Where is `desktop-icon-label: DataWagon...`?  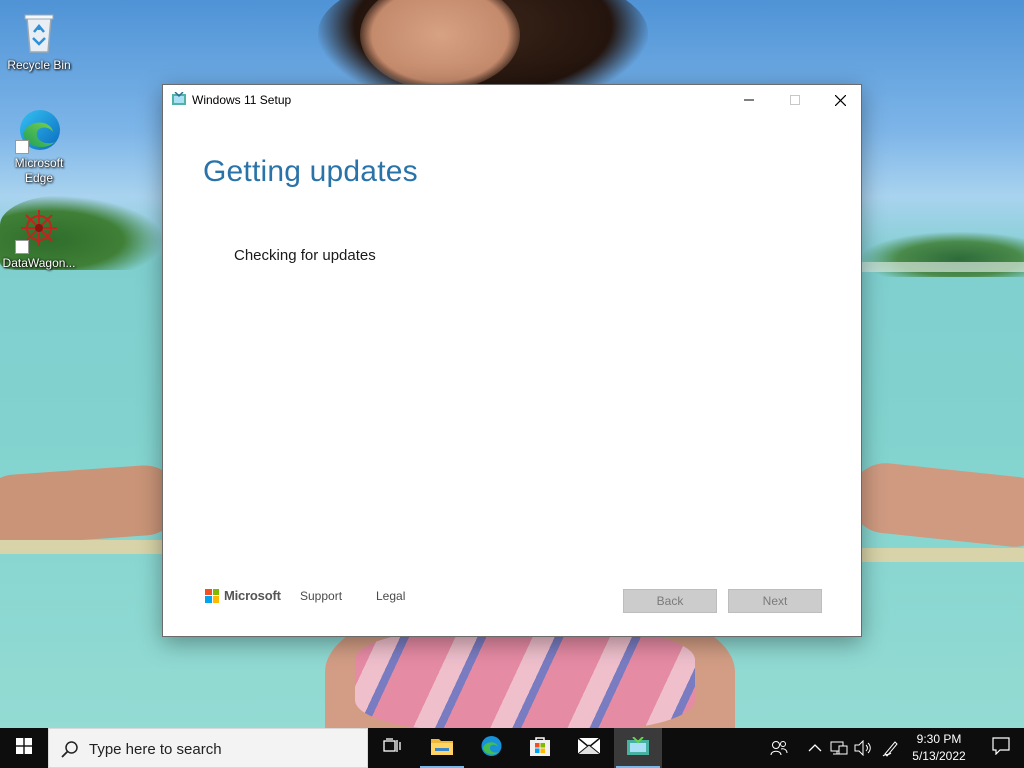
desktop-icon-label: DataWagon... is located at coordinates (39, 263).